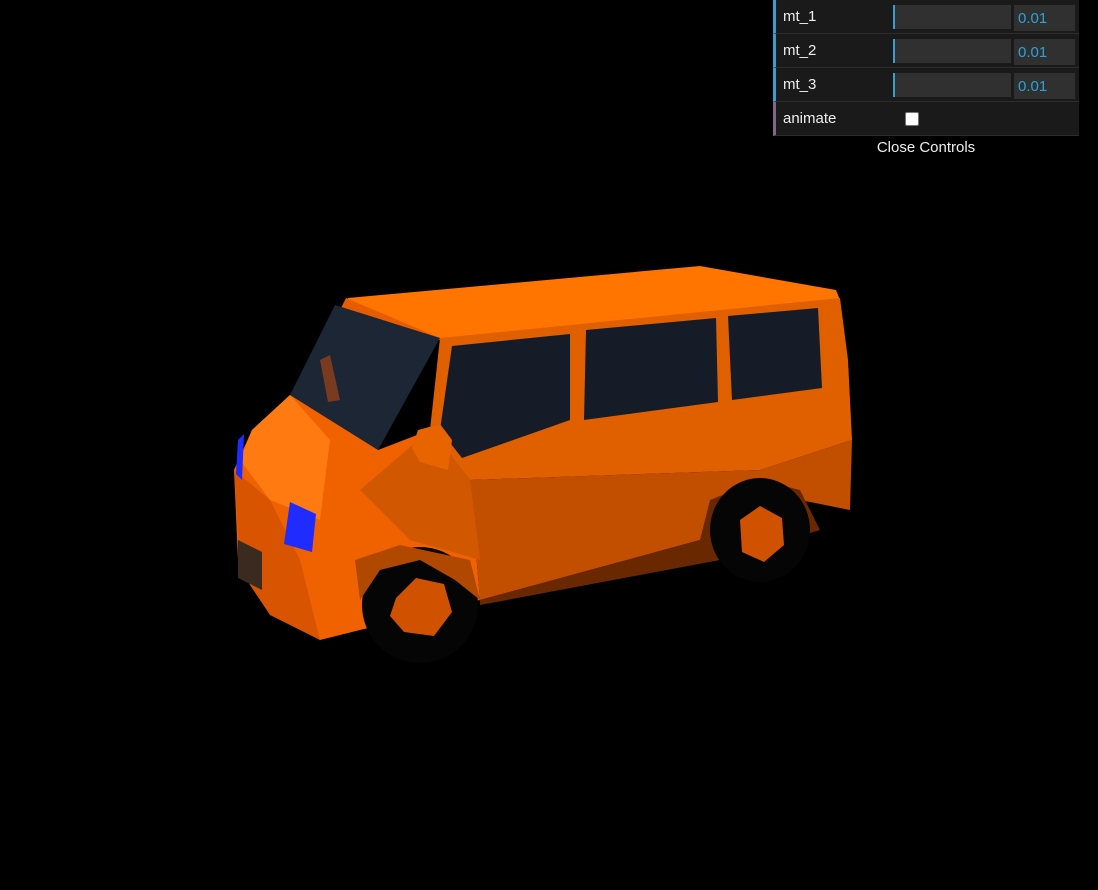 This screenshot has width=1098, height=890. I want to click on control-row-mt-3: mt_3, so click(926, 85).